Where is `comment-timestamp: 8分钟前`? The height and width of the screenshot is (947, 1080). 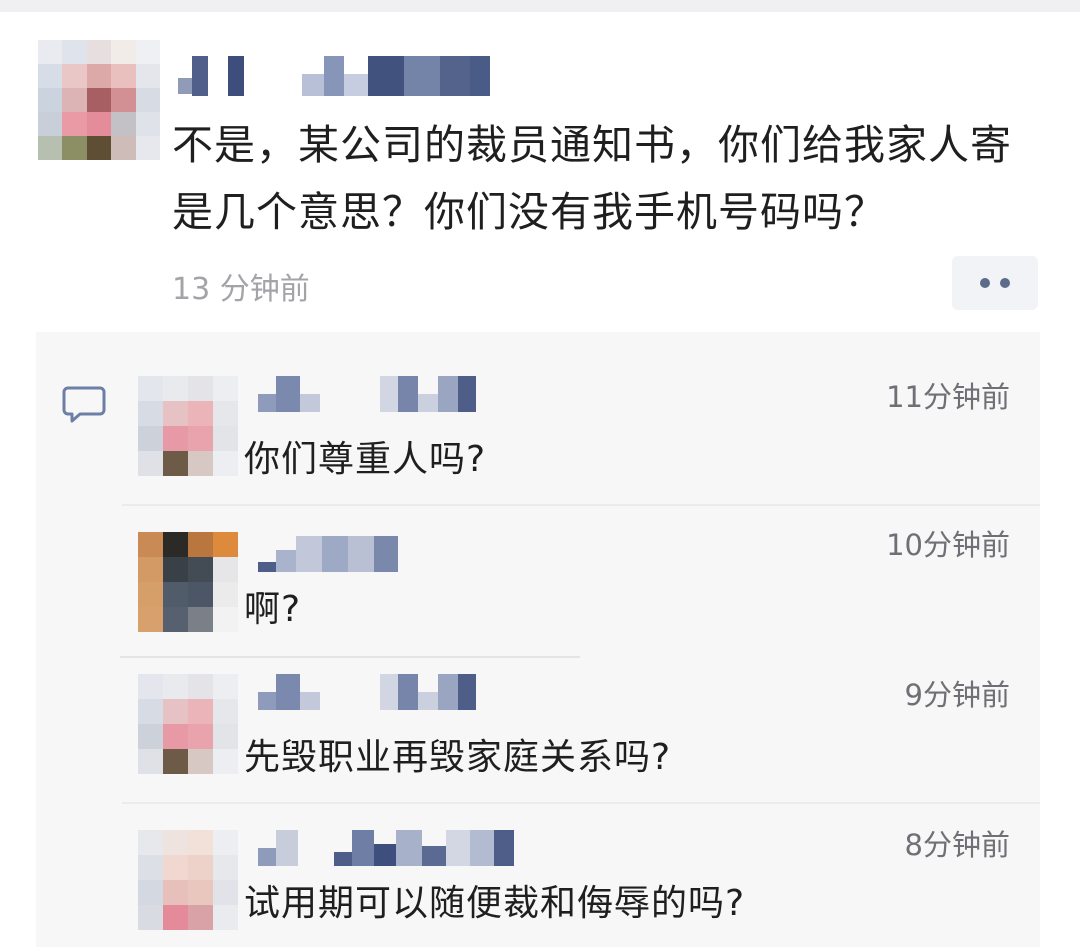 comment-timestamp: 8分钟前 is located at coordinates (957, 845).